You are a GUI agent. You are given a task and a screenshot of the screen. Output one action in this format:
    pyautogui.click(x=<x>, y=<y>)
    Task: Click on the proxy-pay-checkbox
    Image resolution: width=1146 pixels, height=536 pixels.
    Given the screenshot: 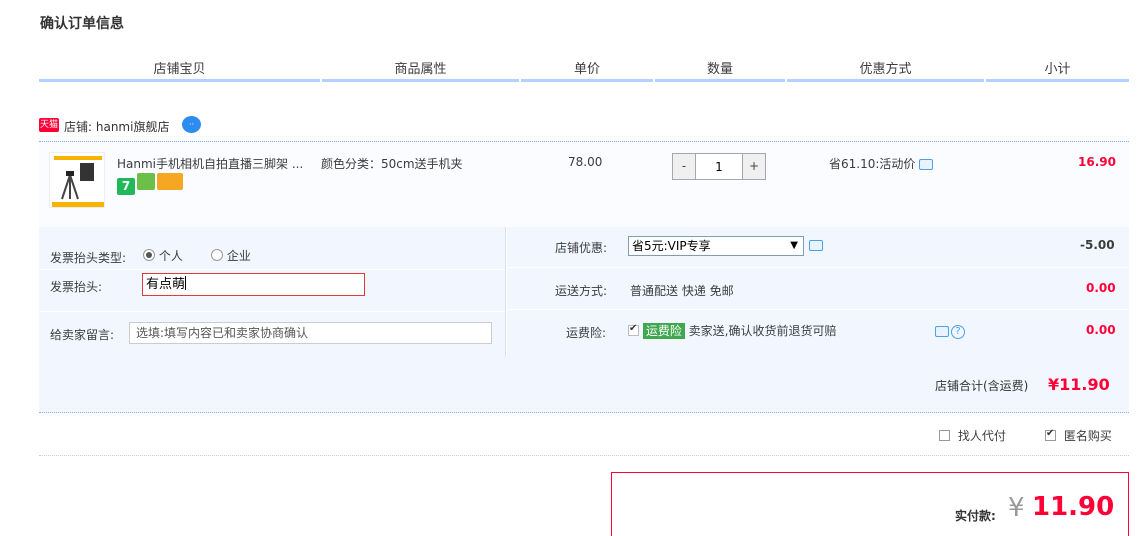 What is the action you would take?
    pyautogui.click(x=944, y=435)
    